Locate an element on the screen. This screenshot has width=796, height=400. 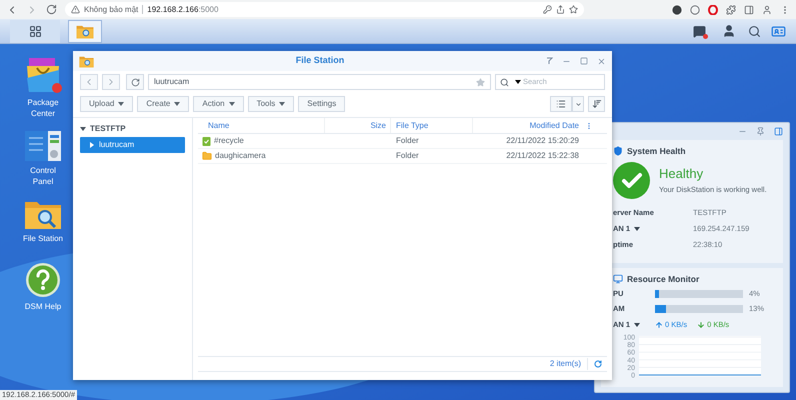
close-icon is located at coordinates (601, 61).